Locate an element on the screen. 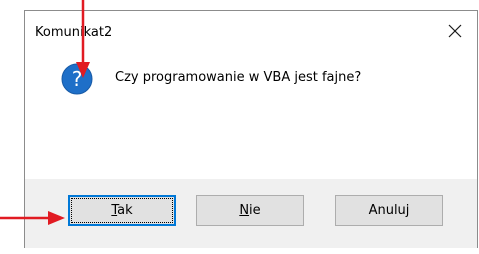 The height and width of the screenshot is (254, 479). question-icon: ? is located at coordinates (77, 79).